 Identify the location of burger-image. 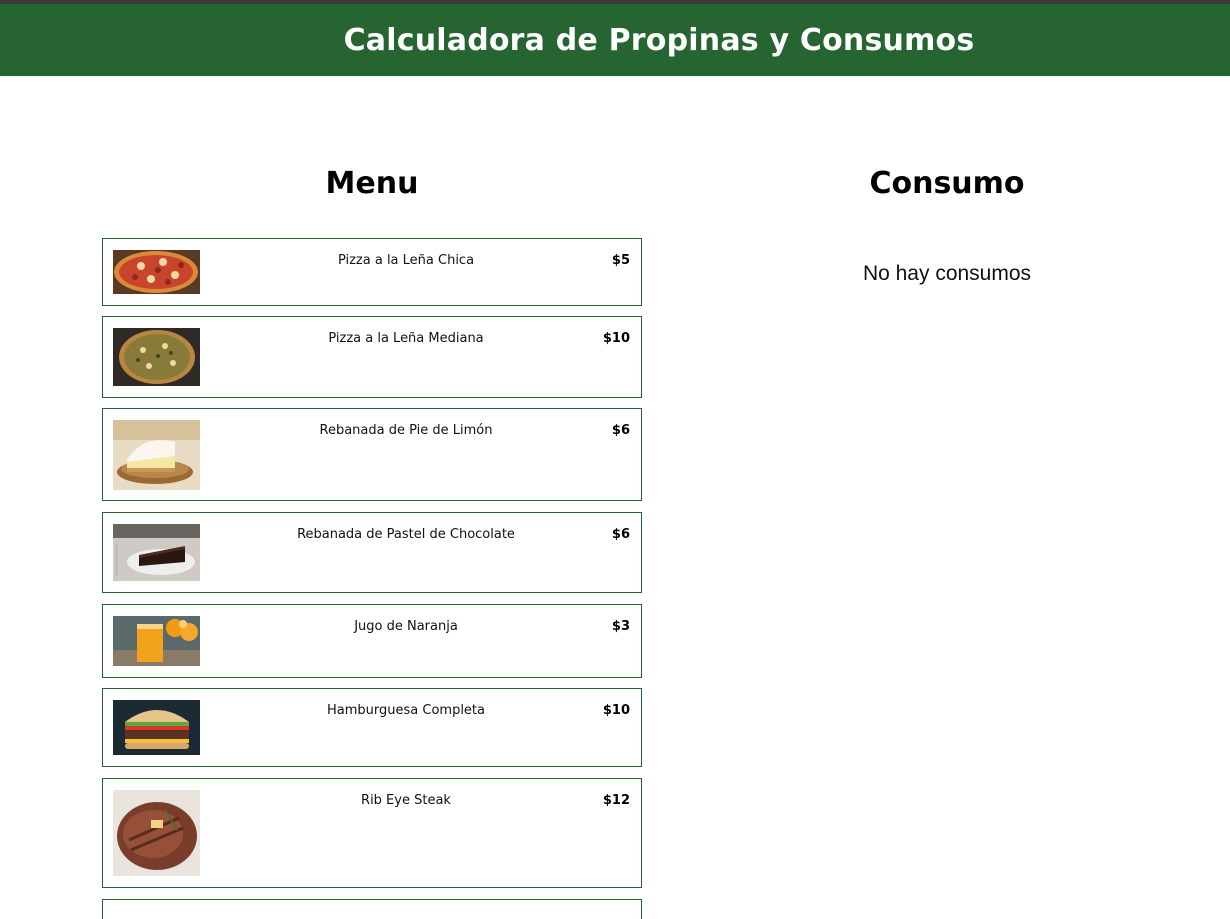
(156, 727).